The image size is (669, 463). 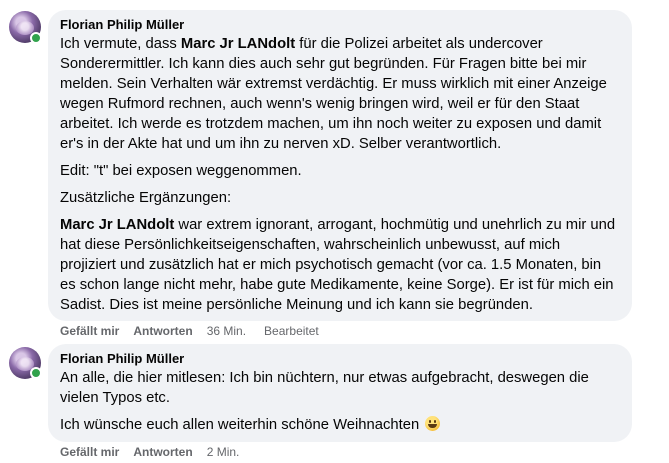 I want to click on comment-paragraph: Edit: "t" bei exposen weggenommen., so click(x=181, y=171).